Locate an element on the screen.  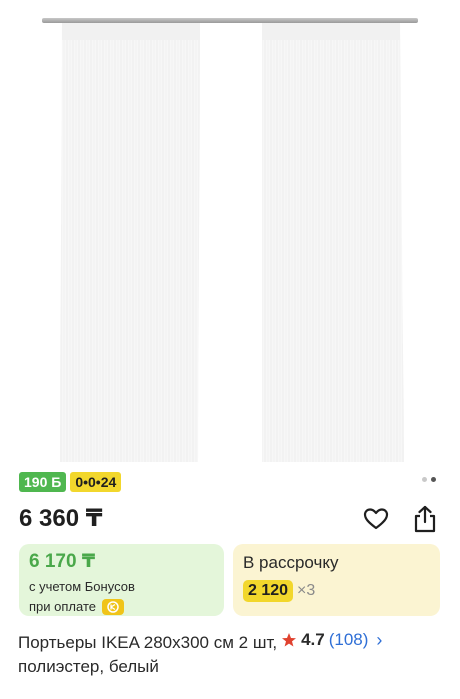
installment-multiplier: ×3 is located at coordinates (306, 590).